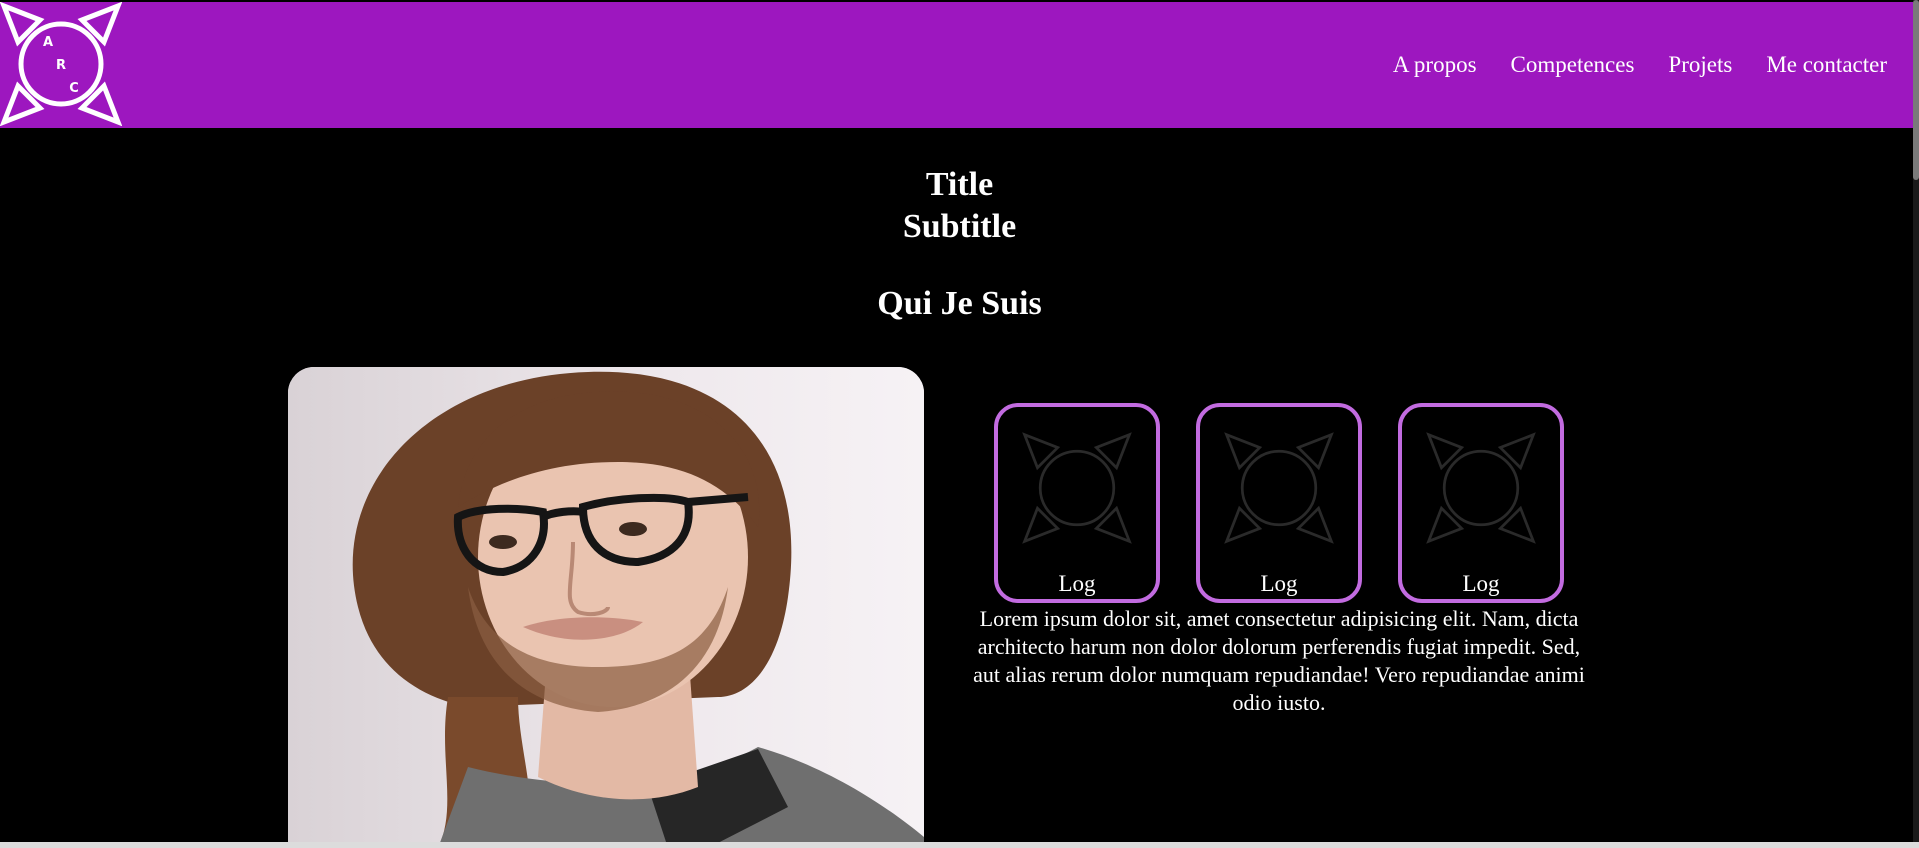 The height and width of the screenshot is (848, 1919). I want to click on nav-link-projets: Projets, so click(1700, 65).